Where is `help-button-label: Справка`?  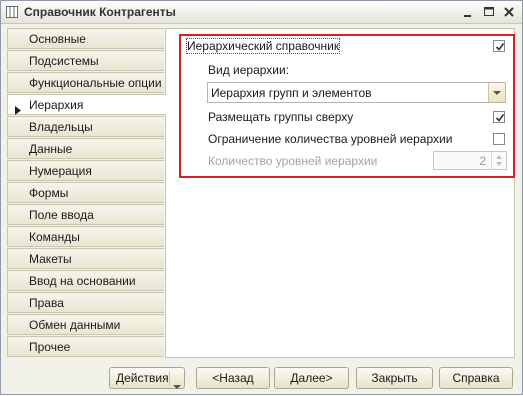 help-button-label: Справка is located at coordinates (476, 378).